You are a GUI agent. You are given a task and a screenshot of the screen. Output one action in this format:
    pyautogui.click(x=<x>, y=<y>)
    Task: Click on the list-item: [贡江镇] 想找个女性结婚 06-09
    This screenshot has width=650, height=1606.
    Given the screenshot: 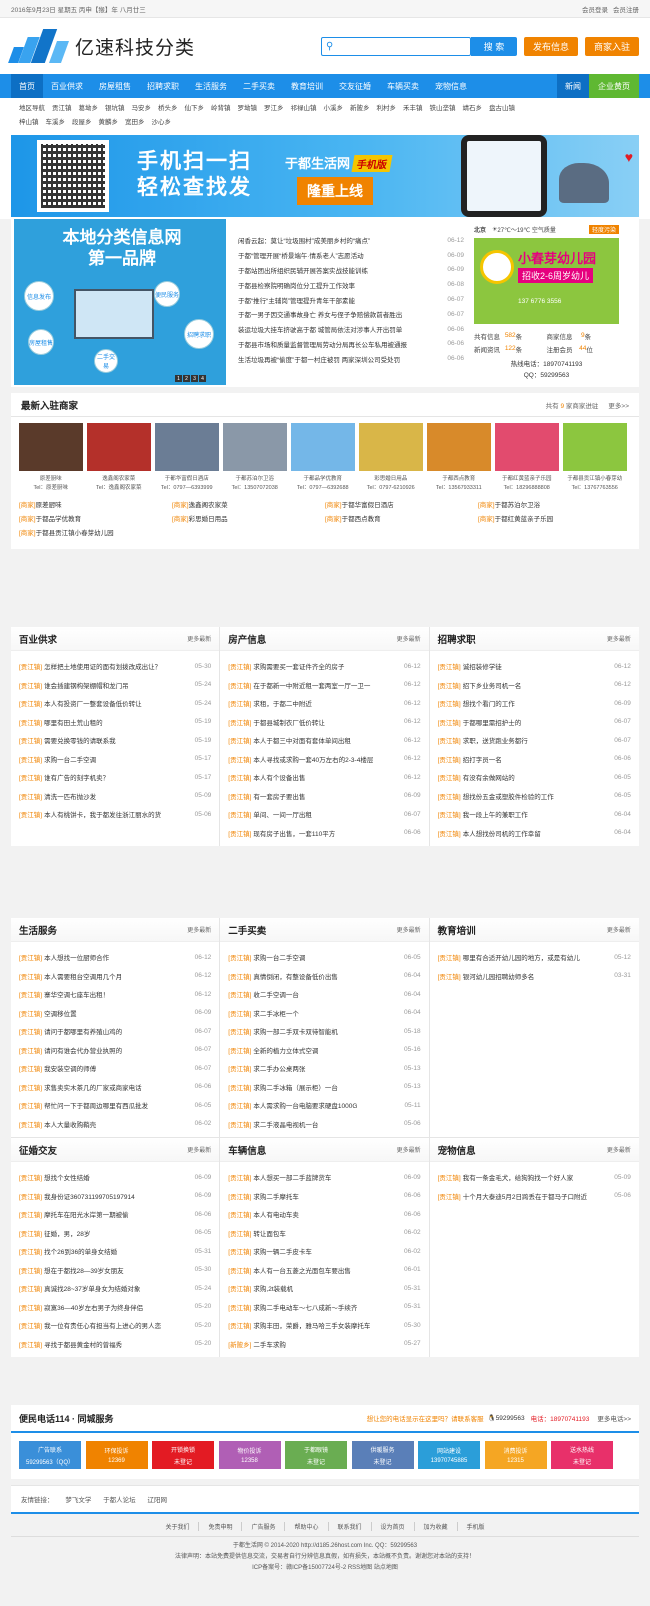 What is the action you would take?
    pyautogui.click(x=115, y=1177)
    